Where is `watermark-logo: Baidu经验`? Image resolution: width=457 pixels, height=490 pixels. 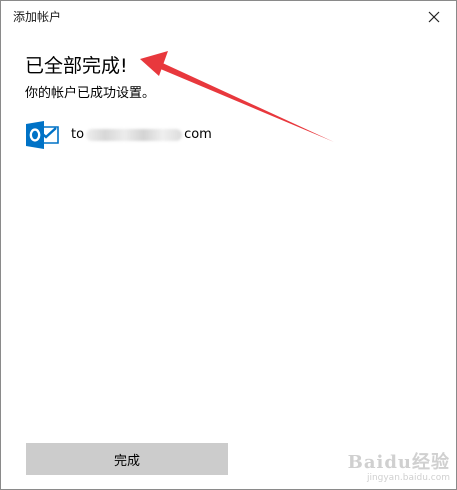
watermark-logo: Baidu经验 is located at coordinates (398, 462).